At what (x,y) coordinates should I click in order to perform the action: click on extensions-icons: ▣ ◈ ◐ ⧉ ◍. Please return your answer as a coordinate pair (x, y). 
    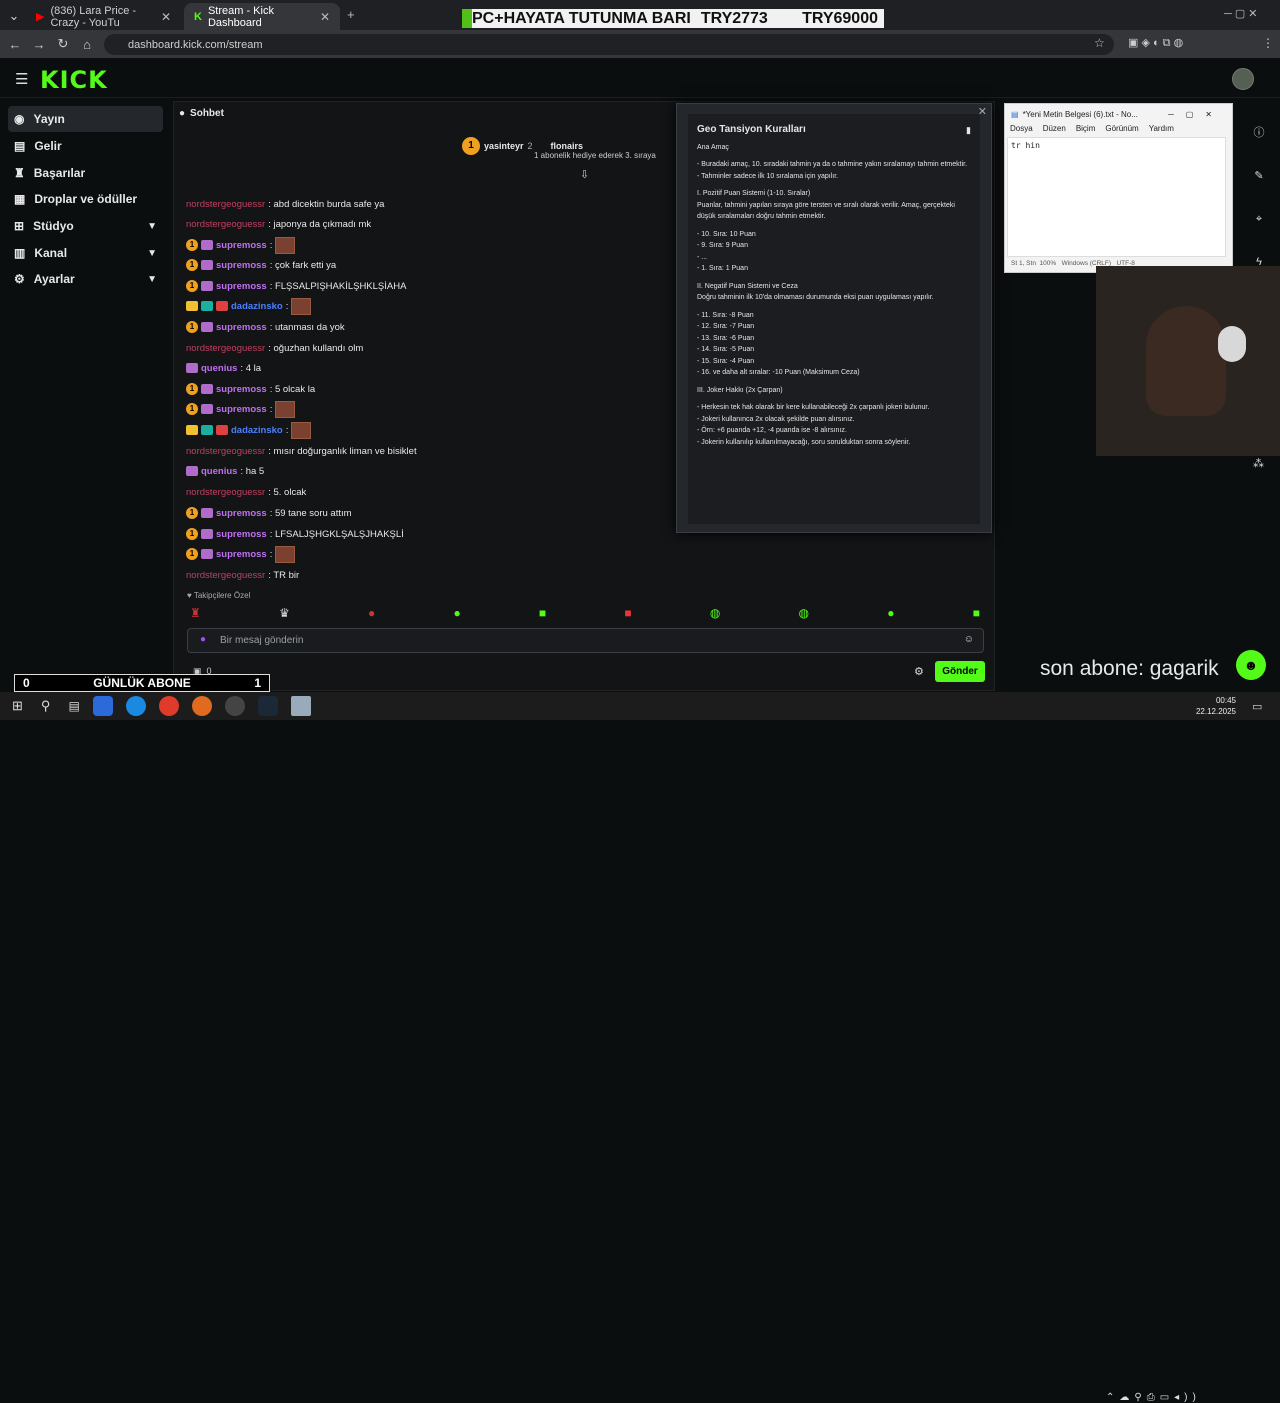
    Looking at the image, I should click on (1155, 43).